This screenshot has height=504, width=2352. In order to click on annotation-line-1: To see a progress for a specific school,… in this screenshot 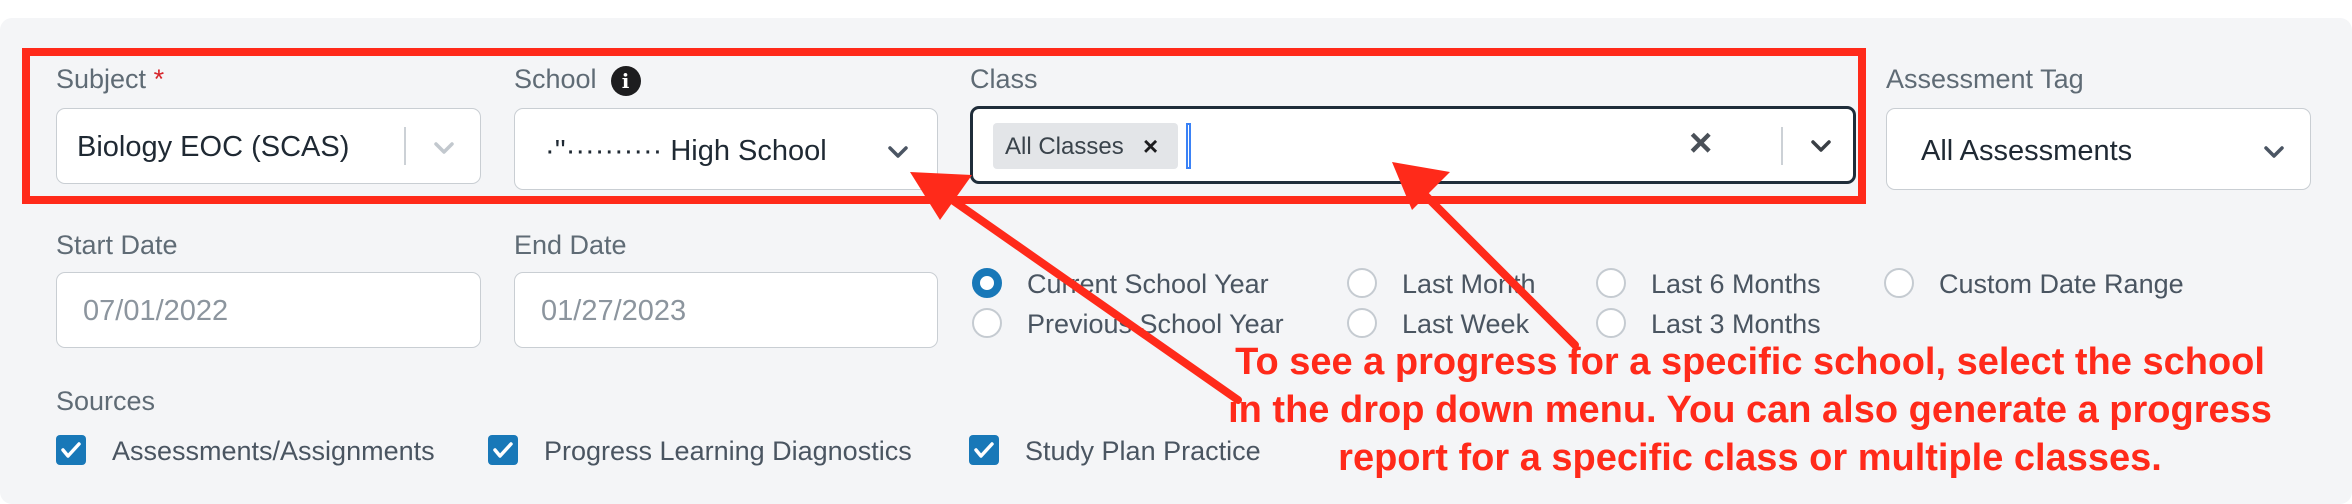, I will do `click(1750, 362)`.